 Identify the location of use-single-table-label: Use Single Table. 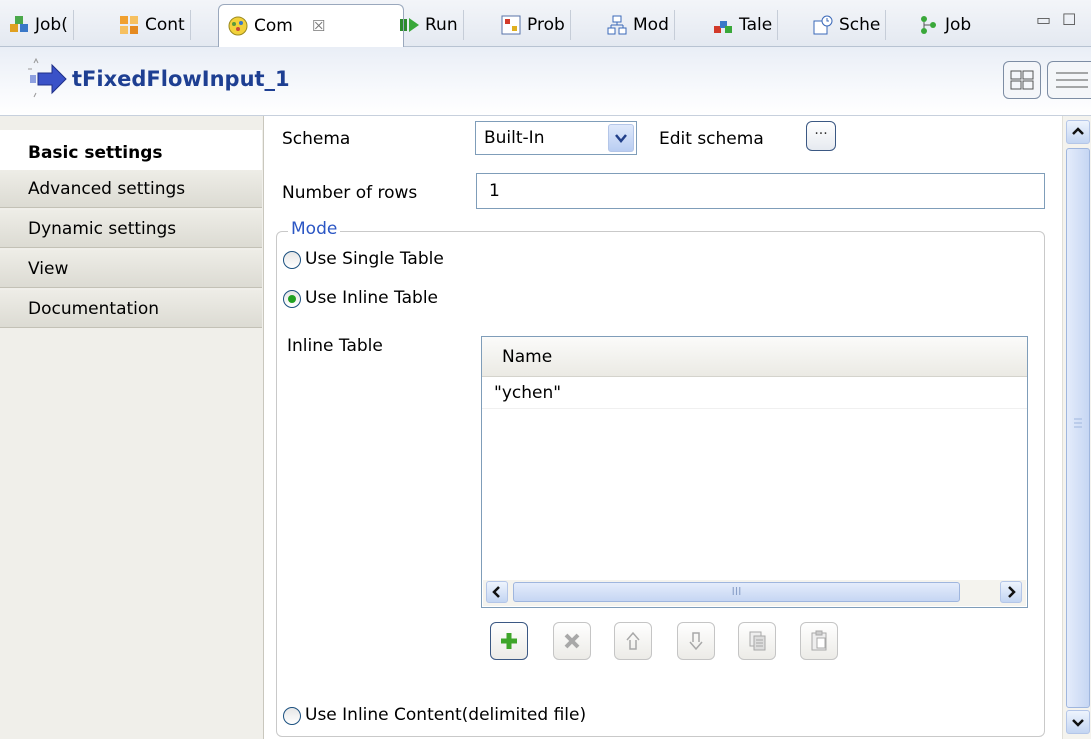
(374, 259).